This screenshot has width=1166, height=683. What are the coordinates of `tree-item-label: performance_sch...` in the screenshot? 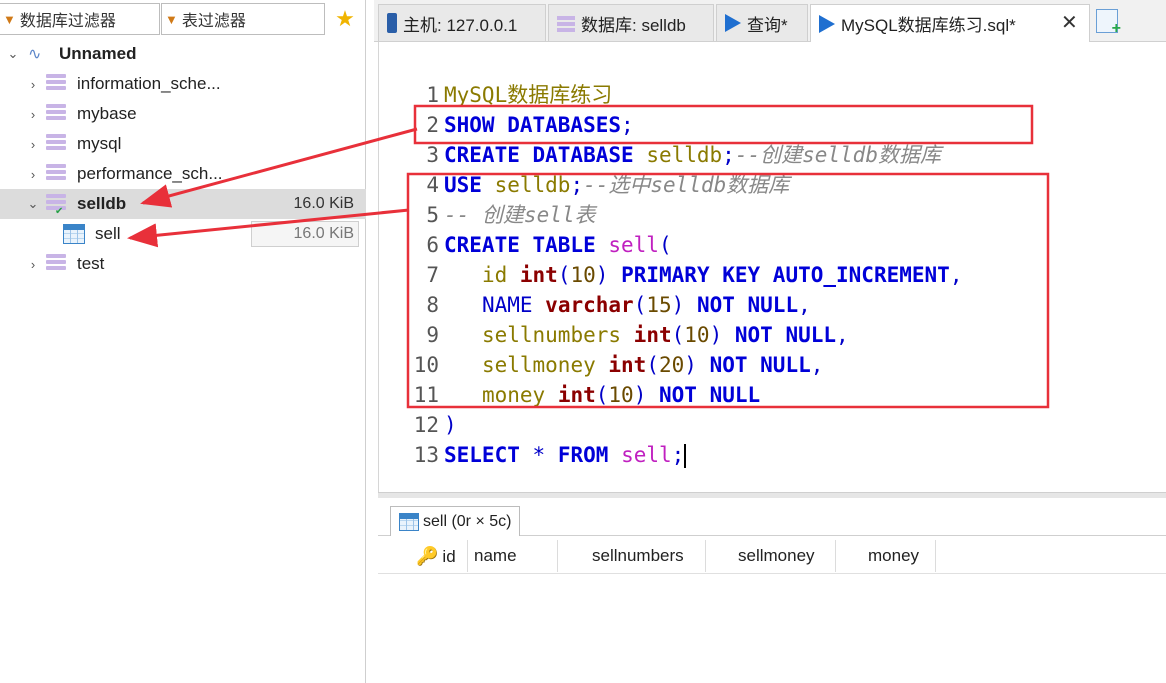 It's located at (150, 173).